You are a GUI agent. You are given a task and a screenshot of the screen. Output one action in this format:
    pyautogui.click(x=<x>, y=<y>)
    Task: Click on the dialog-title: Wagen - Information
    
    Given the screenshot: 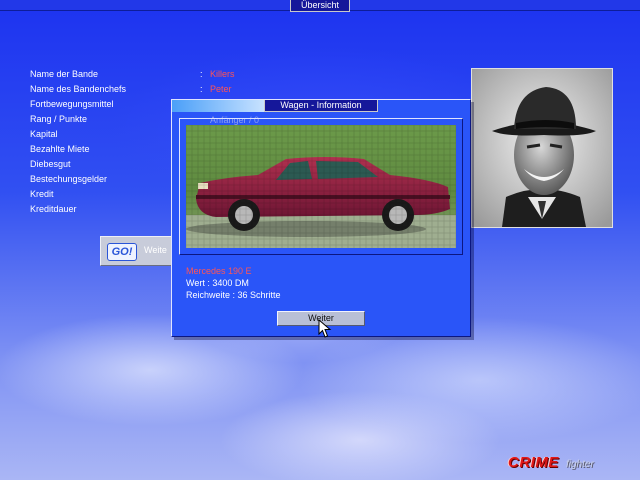 What is the action you would take?
    pyautogui.click(x=321, y=106)
    